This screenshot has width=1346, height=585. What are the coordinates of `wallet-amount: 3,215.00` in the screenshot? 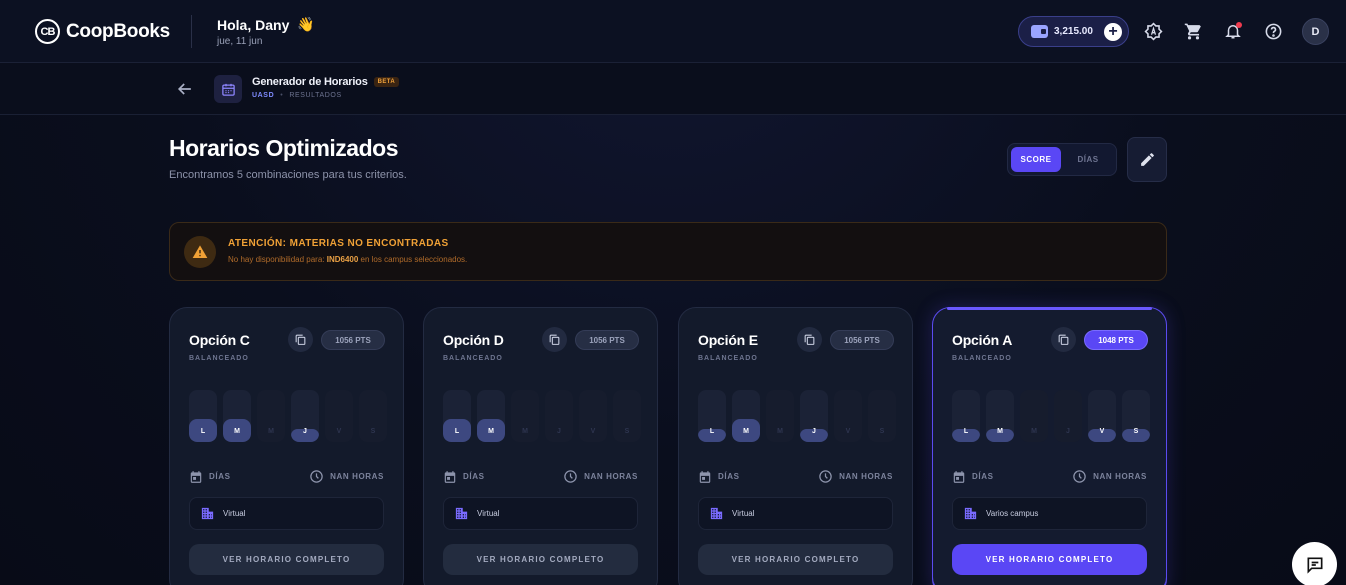 It's located at (1073, 31).